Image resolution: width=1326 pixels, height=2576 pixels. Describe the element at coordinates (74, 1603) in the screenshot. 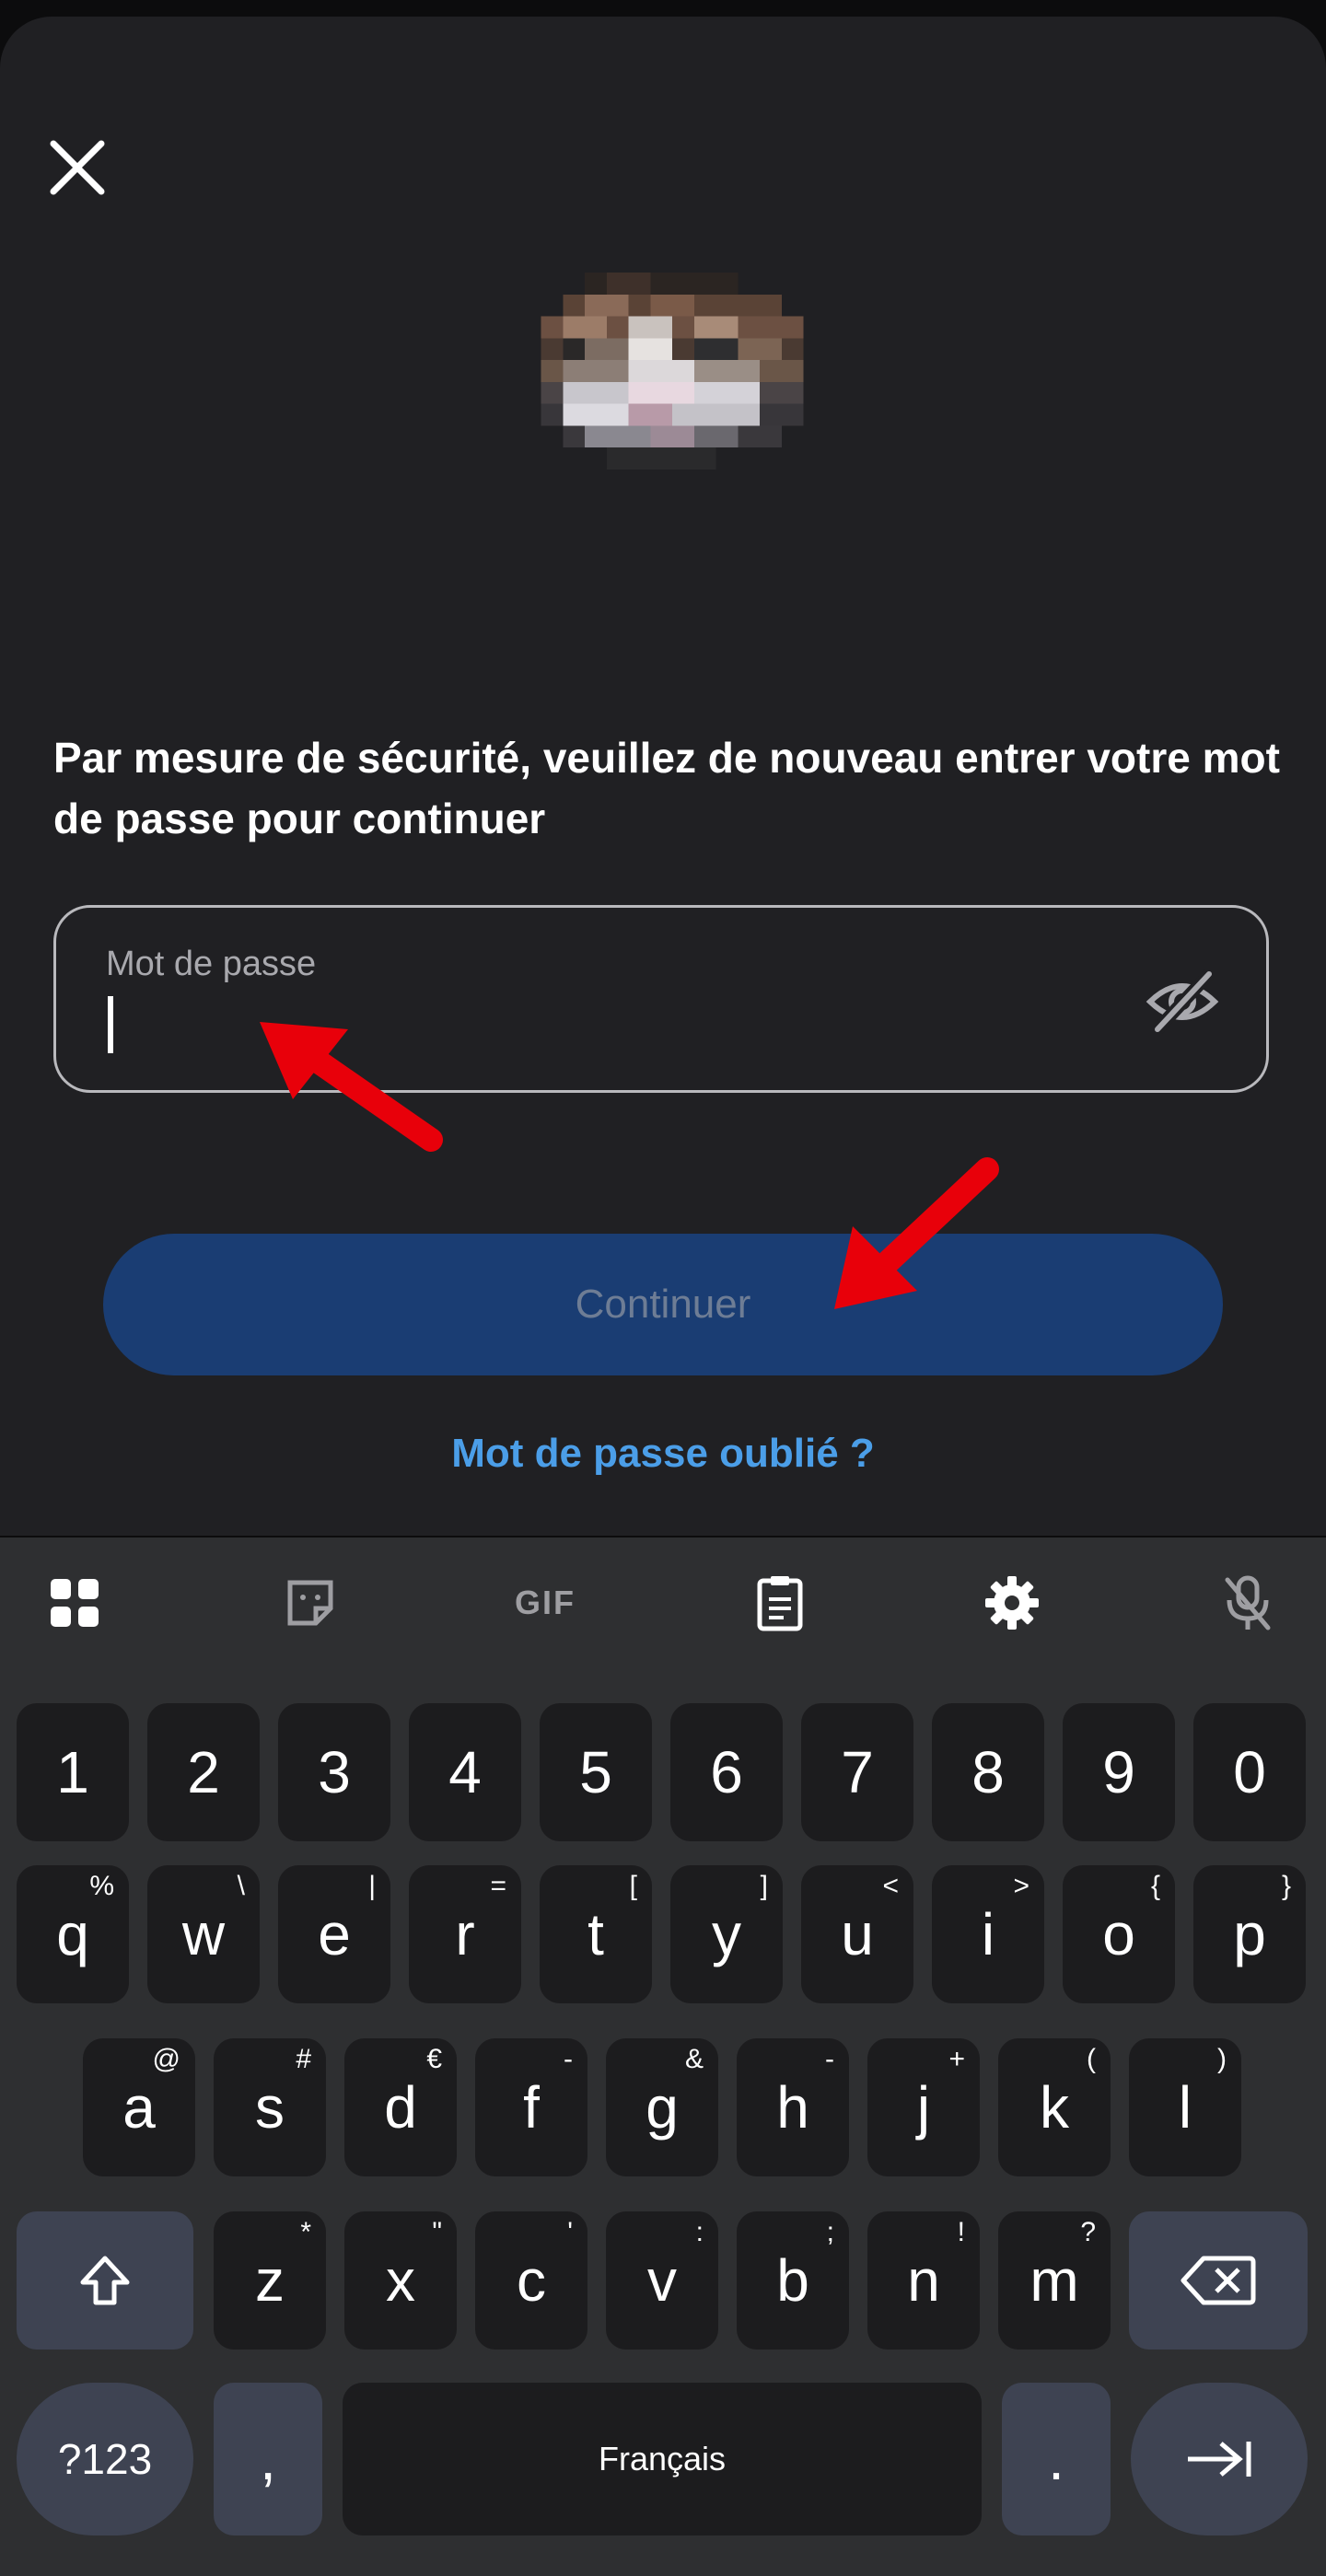

I see `apps-grid-icon` at that location.